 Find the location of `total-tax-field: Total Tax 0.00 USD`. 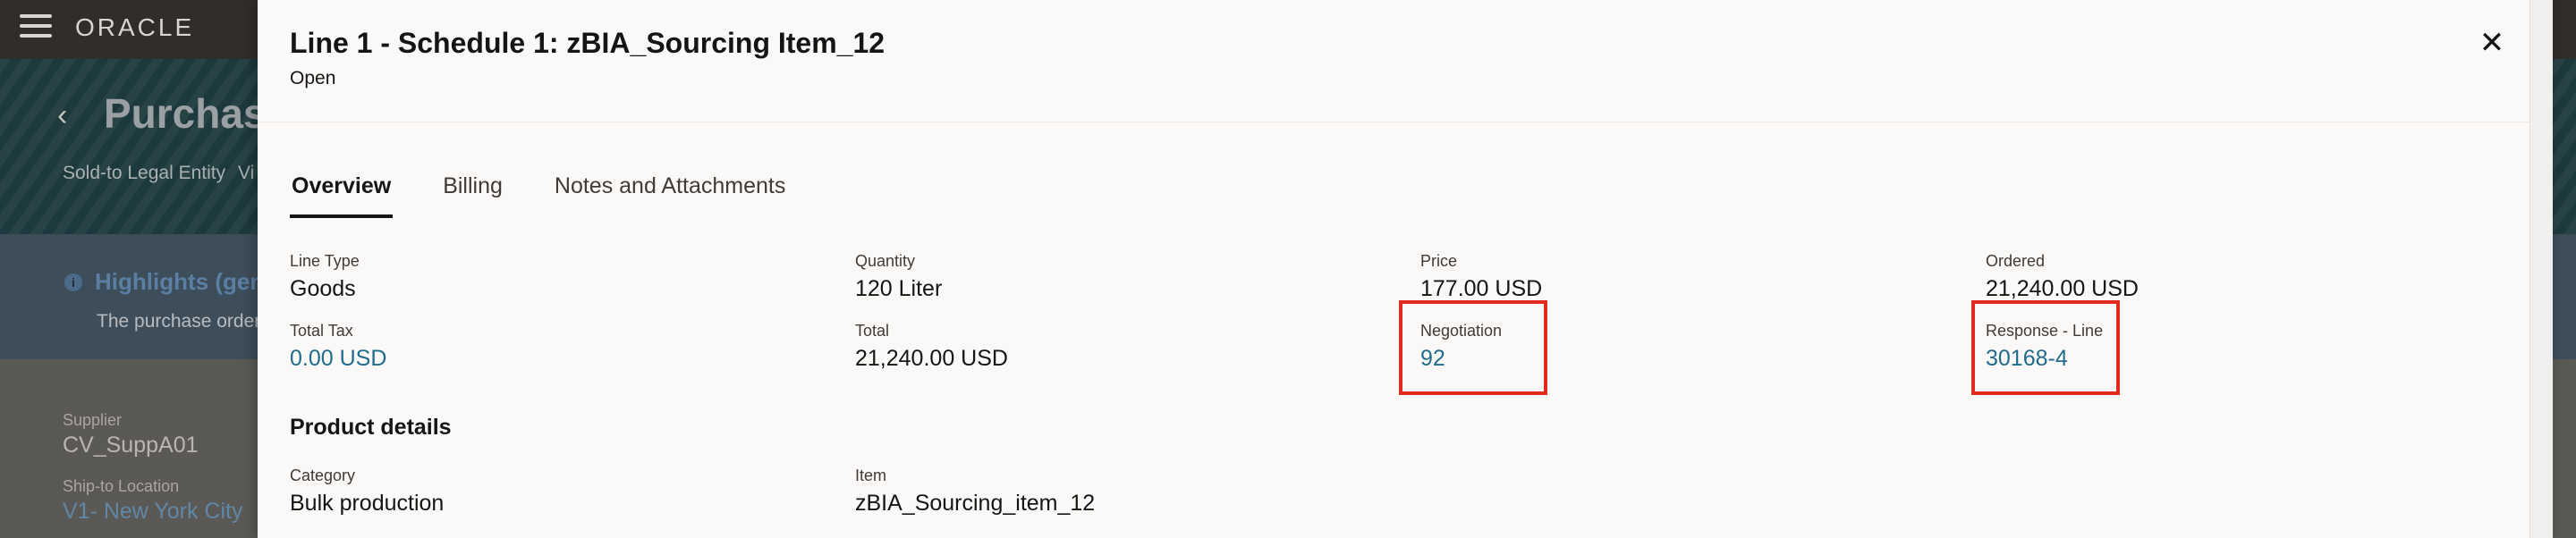

total-tax-field: Total Tax 0.00 USD is located at coordinates (338, 347).